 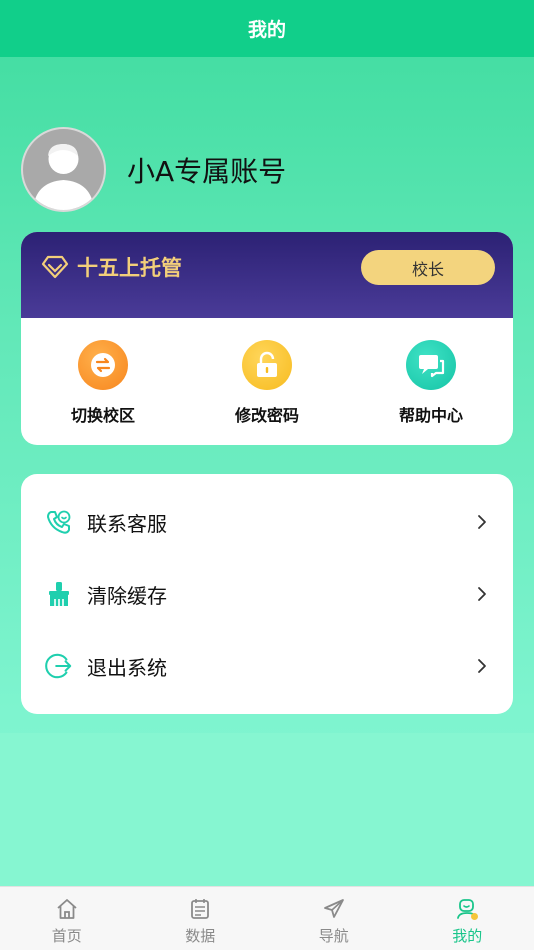 I want to click on school-name: 十五上托管, so click(x=129, y=268).